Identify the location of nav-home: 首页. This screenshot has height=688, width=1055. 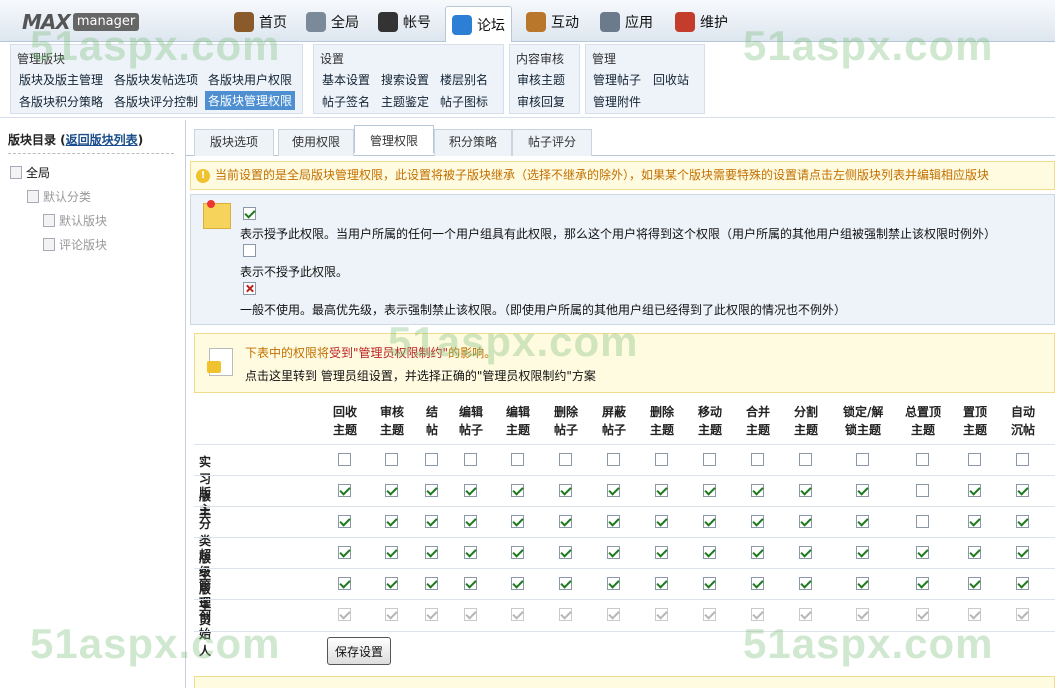
(260, 22).